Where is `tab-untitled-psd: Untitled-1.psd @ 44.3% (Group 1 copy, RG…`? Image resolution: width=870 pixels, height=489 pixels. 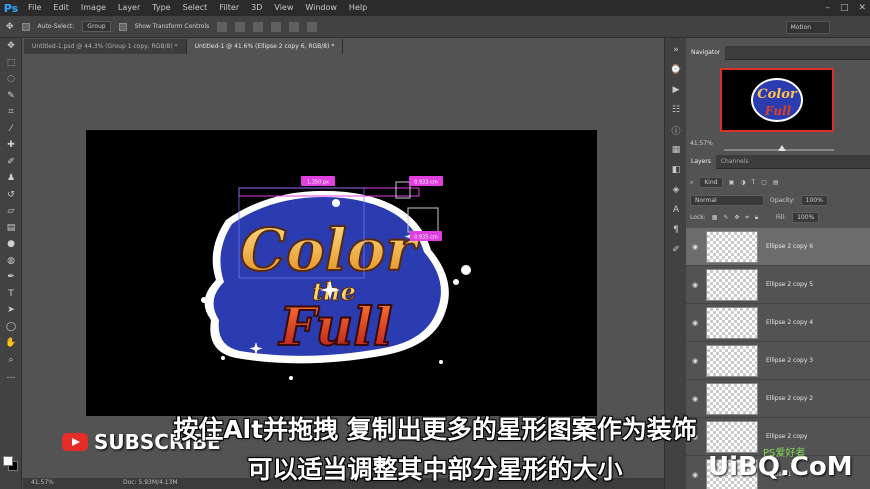 tab-untitled-psd: Untitled-1.psd @ 44.3% (Group 1 copy, RG… is located at coordinates (105, 46).